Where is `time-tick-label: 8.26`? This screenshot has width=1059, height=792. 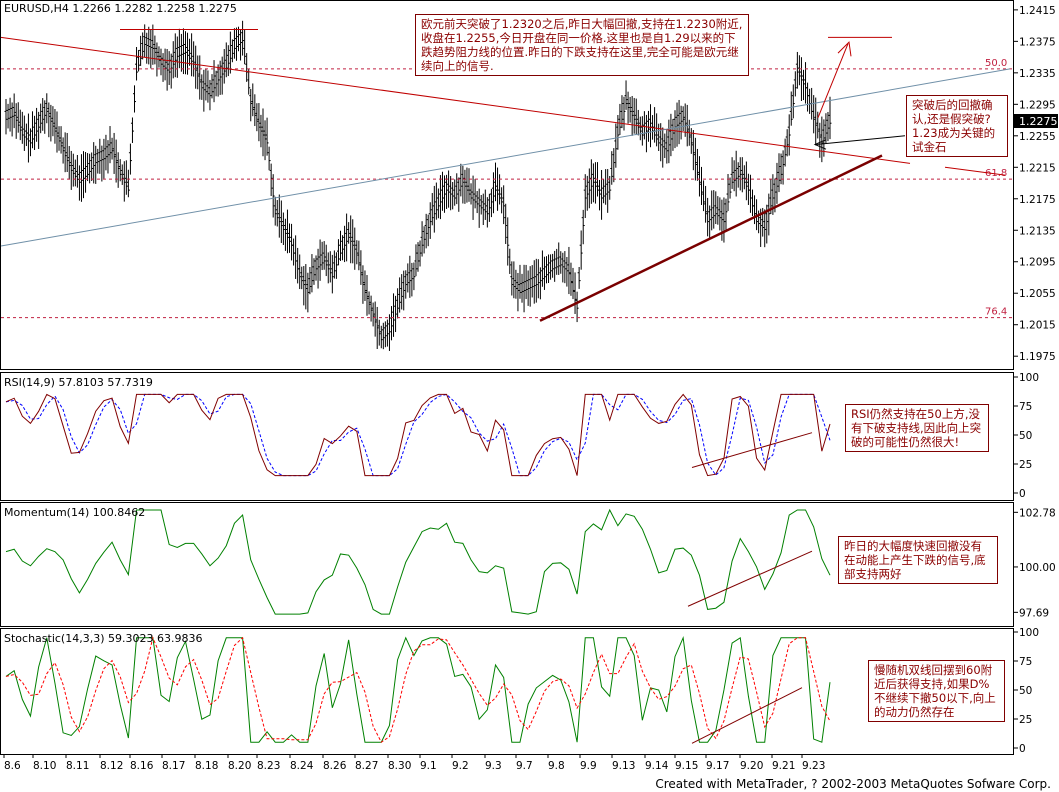 time-tick-label: 8.26 is located at coordinates (335, 766).